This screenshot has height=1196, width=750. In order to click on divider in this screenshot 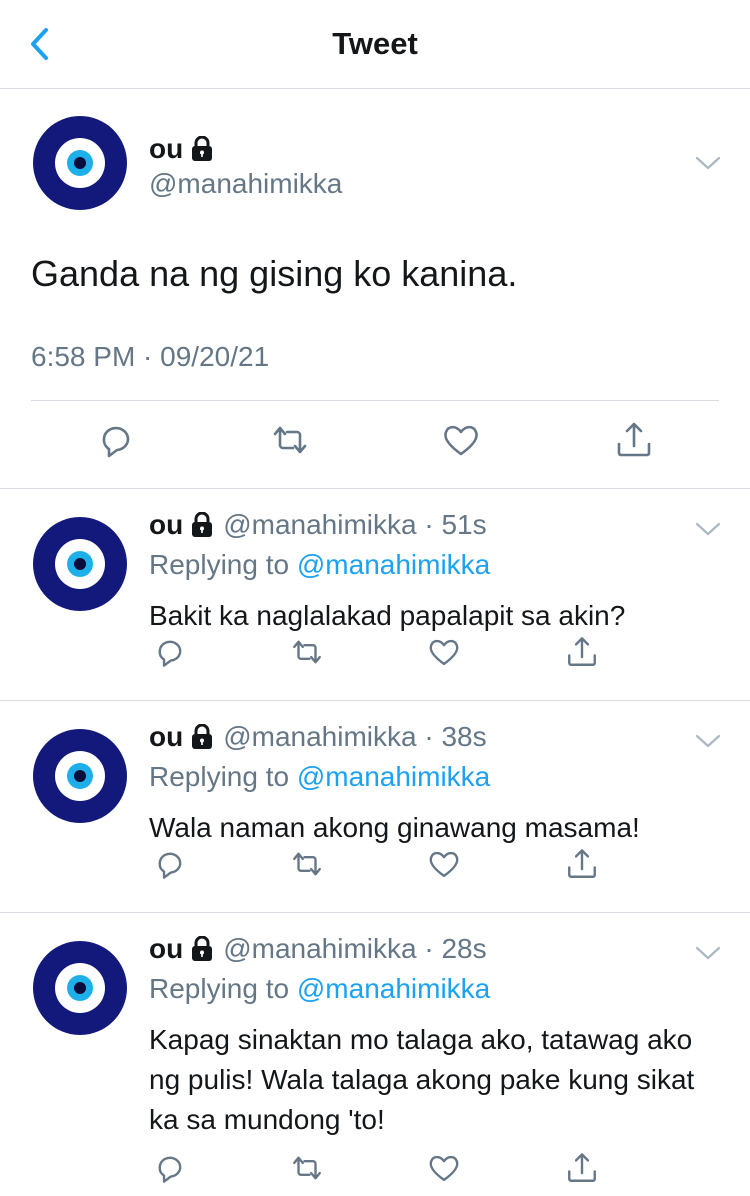, I will do `click(375, 400)`.